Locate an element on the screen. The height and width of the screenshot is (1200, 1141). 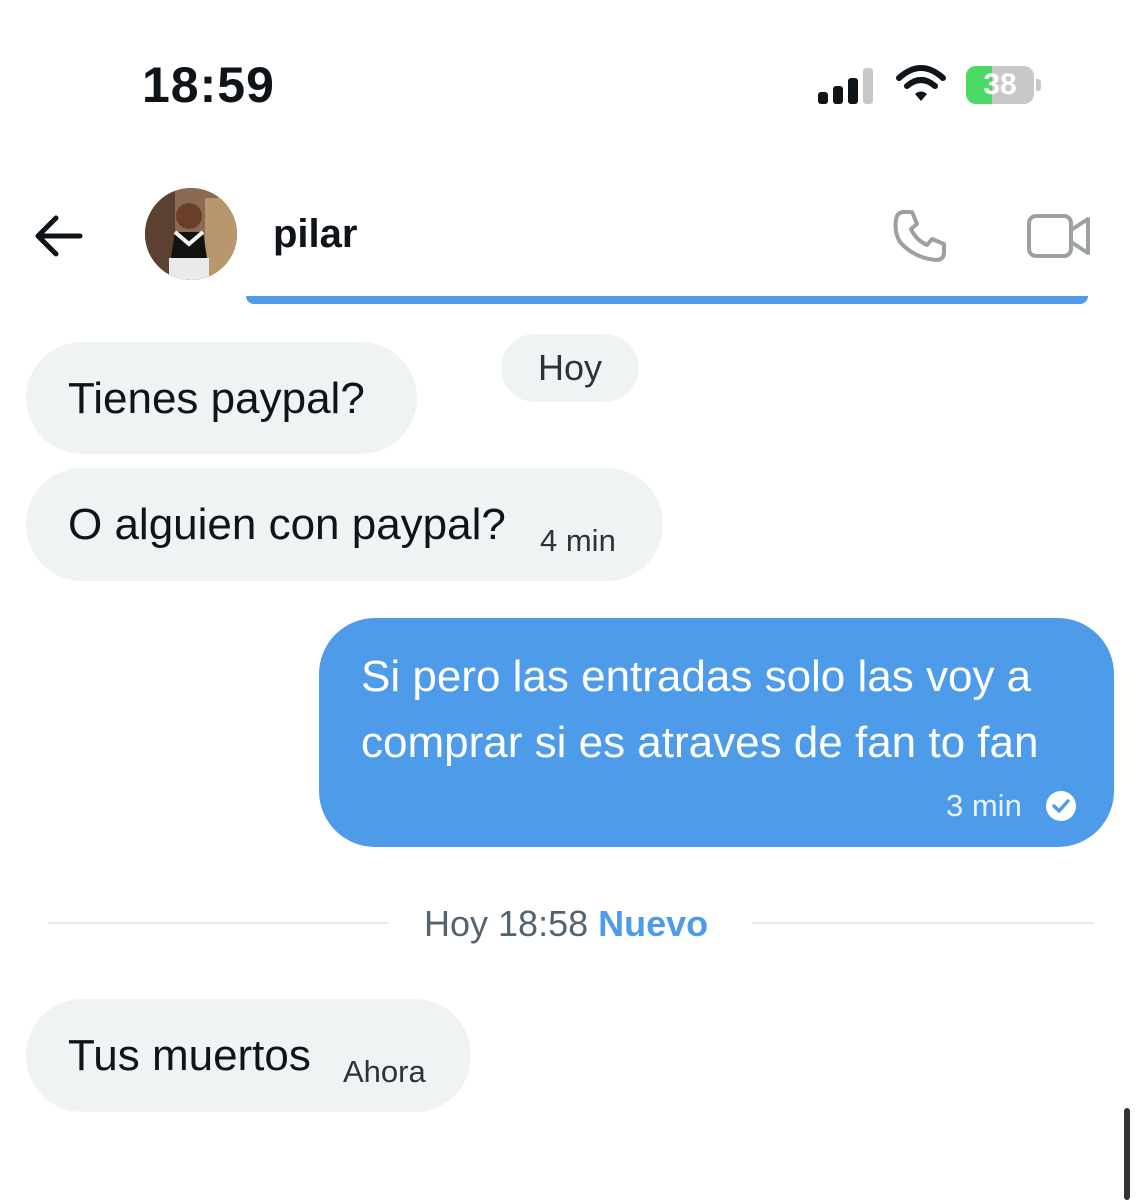
divider-line-left is located at coordinates (218, 923).